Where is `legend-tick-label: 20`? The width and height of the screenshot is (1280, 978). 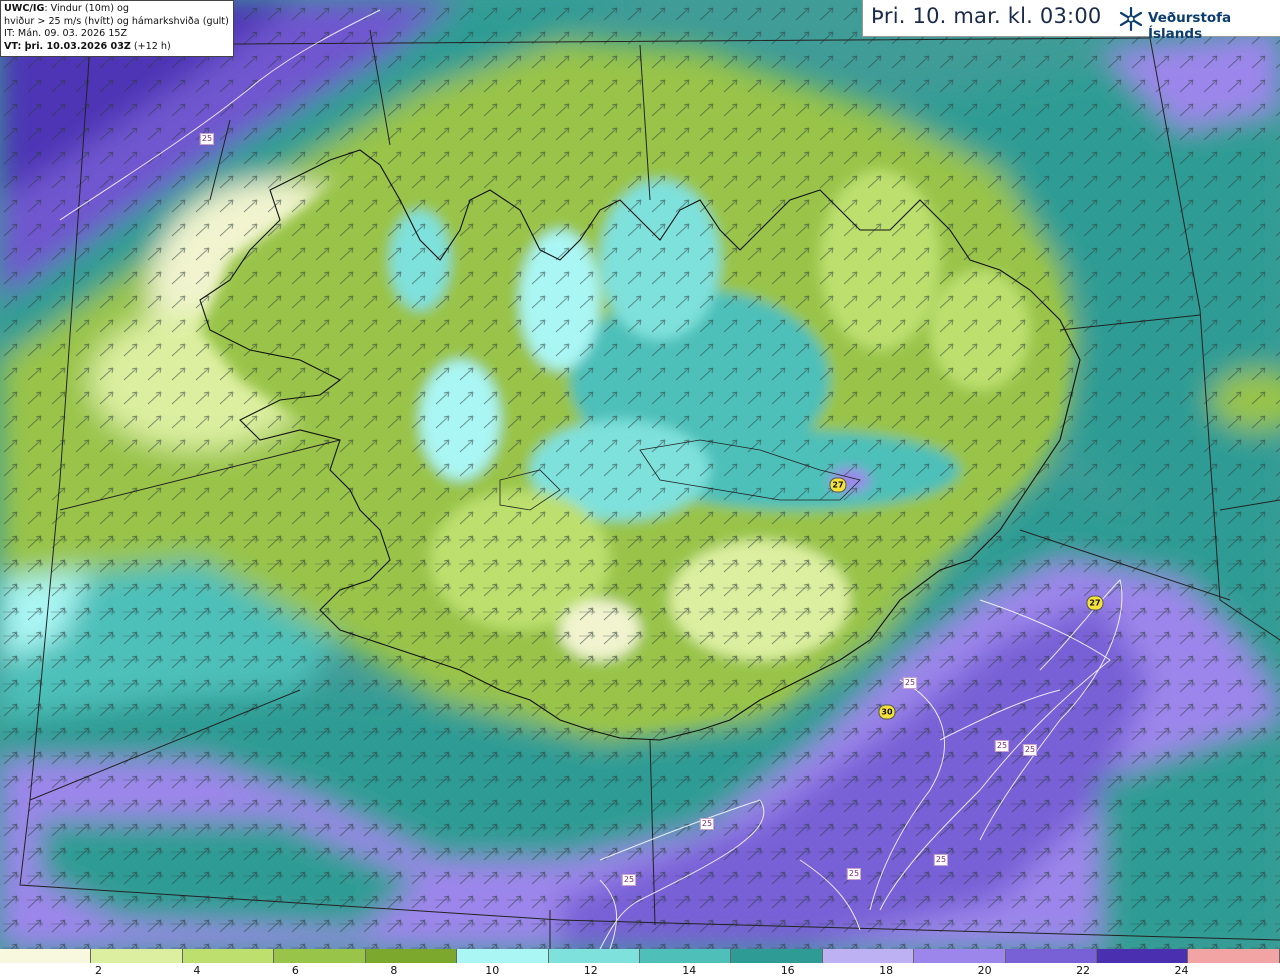 legend-tick-label: 20 is located at coordinates (984, 970).